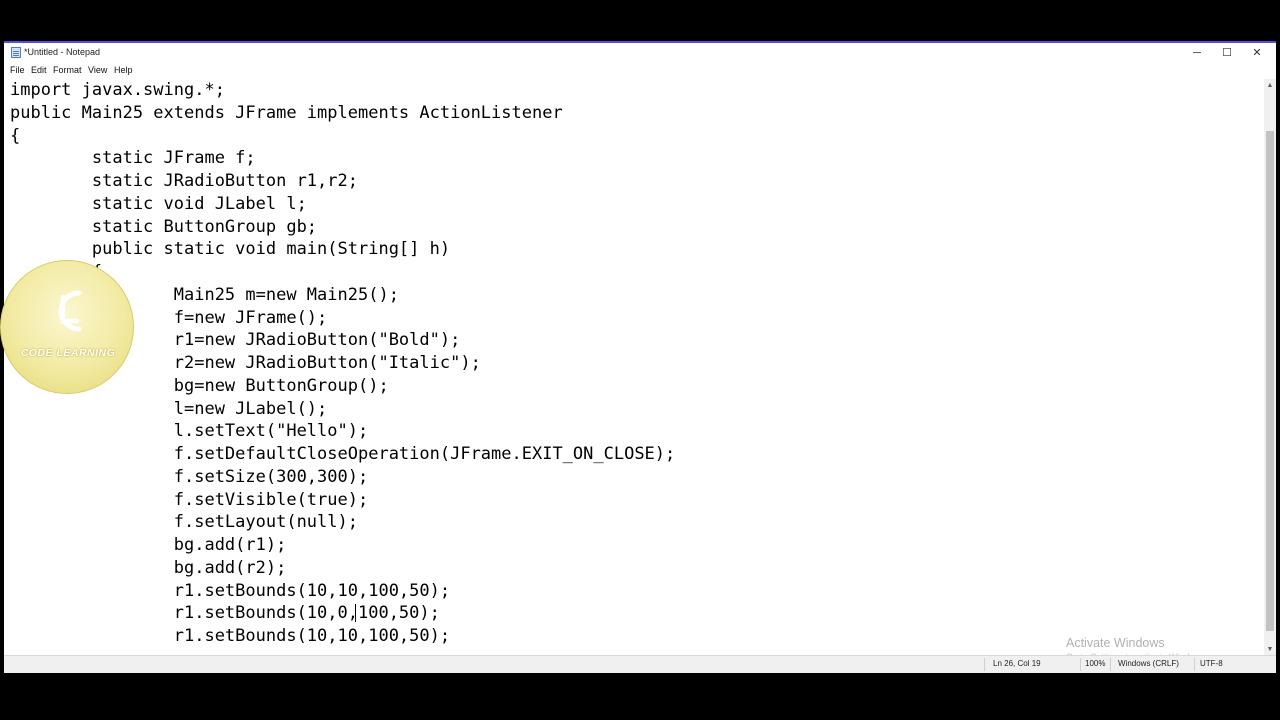 The width and height of the screenshot is (1280, 720). I want to click on scroll-up-arrow-icon: ▲, so click(1270, 86).